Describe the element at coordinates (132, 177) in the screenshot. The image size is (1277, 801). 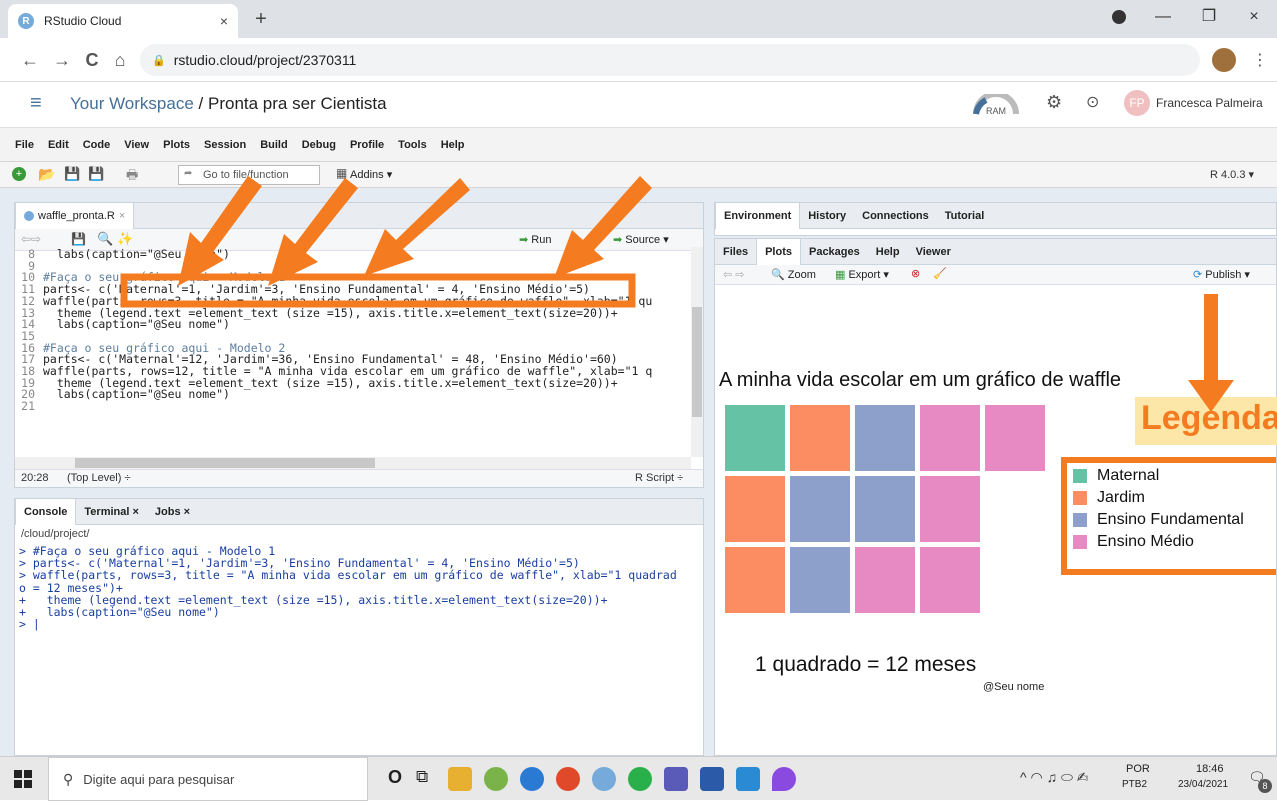
I see `print-icon: 🖶` at that location.